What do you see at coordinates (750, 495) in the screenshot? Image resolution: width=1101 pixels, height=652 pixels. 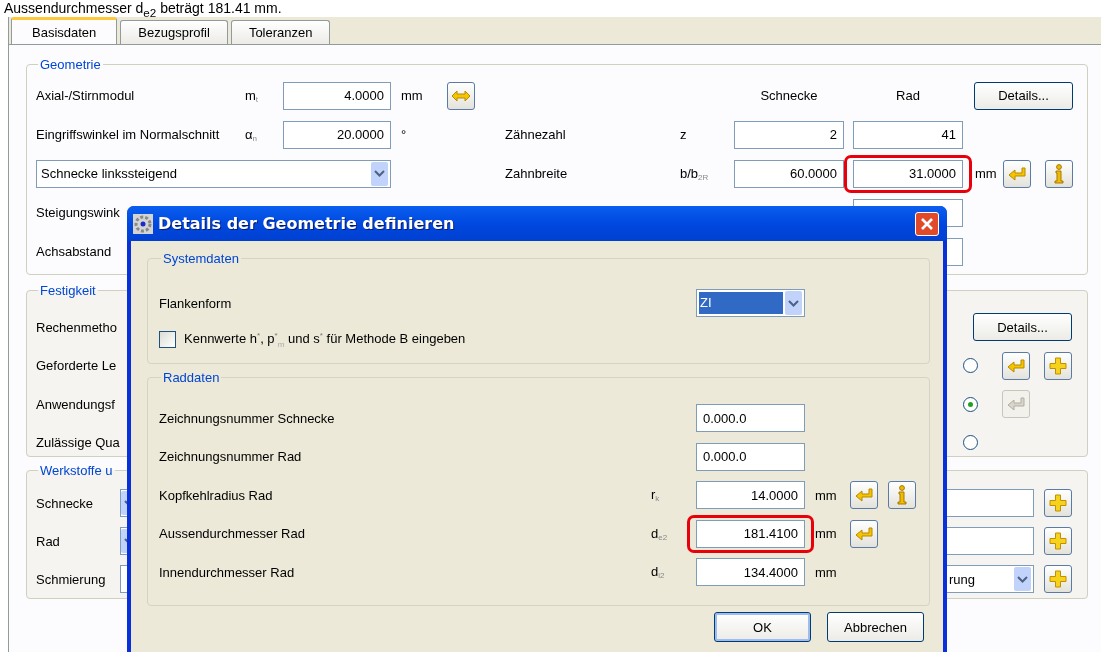 I see `number-field: 14.0000` at bounding box center [750, 495].